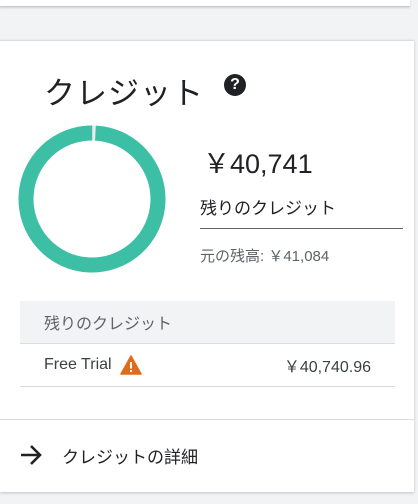  I want to click on credit-value: ￥40,740.96, so click(327, 367).